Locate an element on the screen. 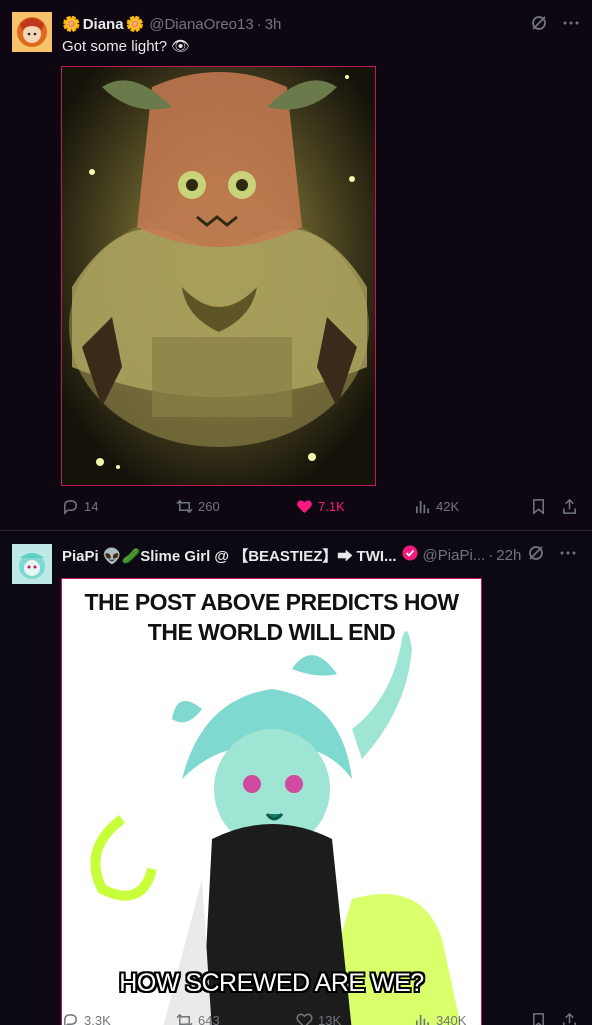 This screenshot has height=1025, width=592. tweet-text-body: Got some light? is located at coordinates (115, 46).